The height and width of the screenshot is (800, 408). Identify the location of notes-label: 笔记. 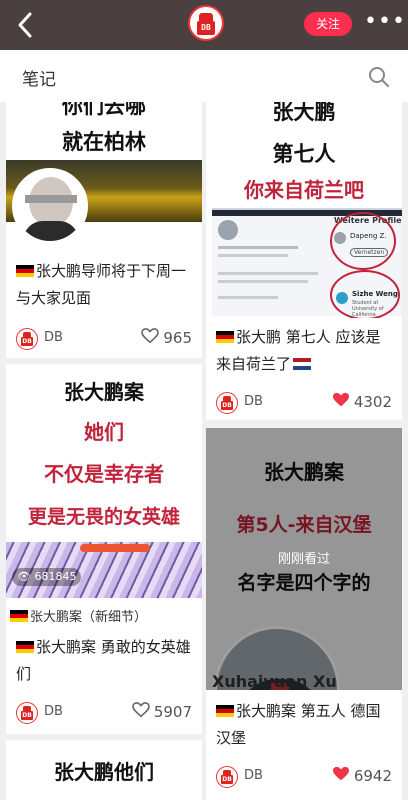
(39, 80).